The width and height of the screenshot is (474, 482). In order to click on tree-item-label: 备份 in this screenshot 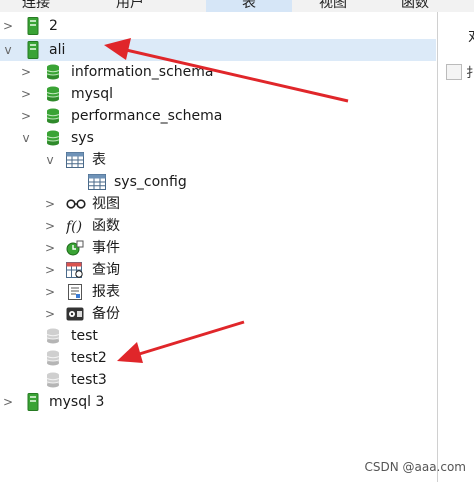, I will do `click(106, 314)`.